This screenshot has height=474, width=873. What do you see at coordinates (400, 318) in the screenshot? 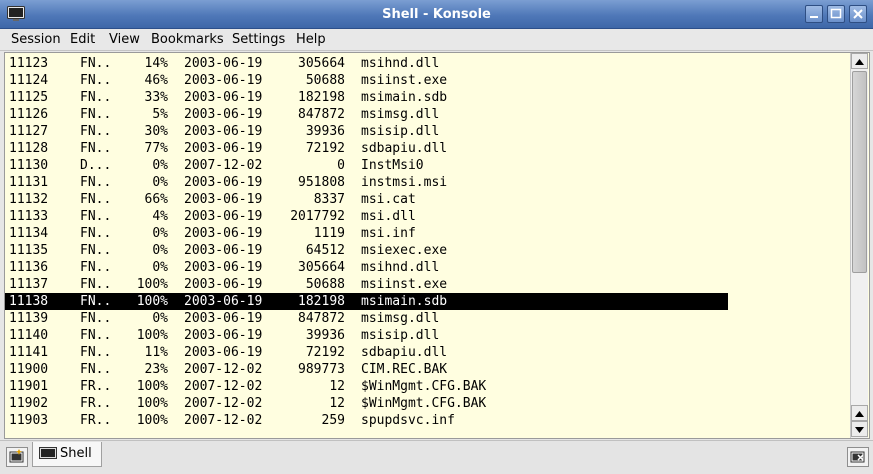
I see `cell-name: msimsg.dll` at bounding box center [400, 318].